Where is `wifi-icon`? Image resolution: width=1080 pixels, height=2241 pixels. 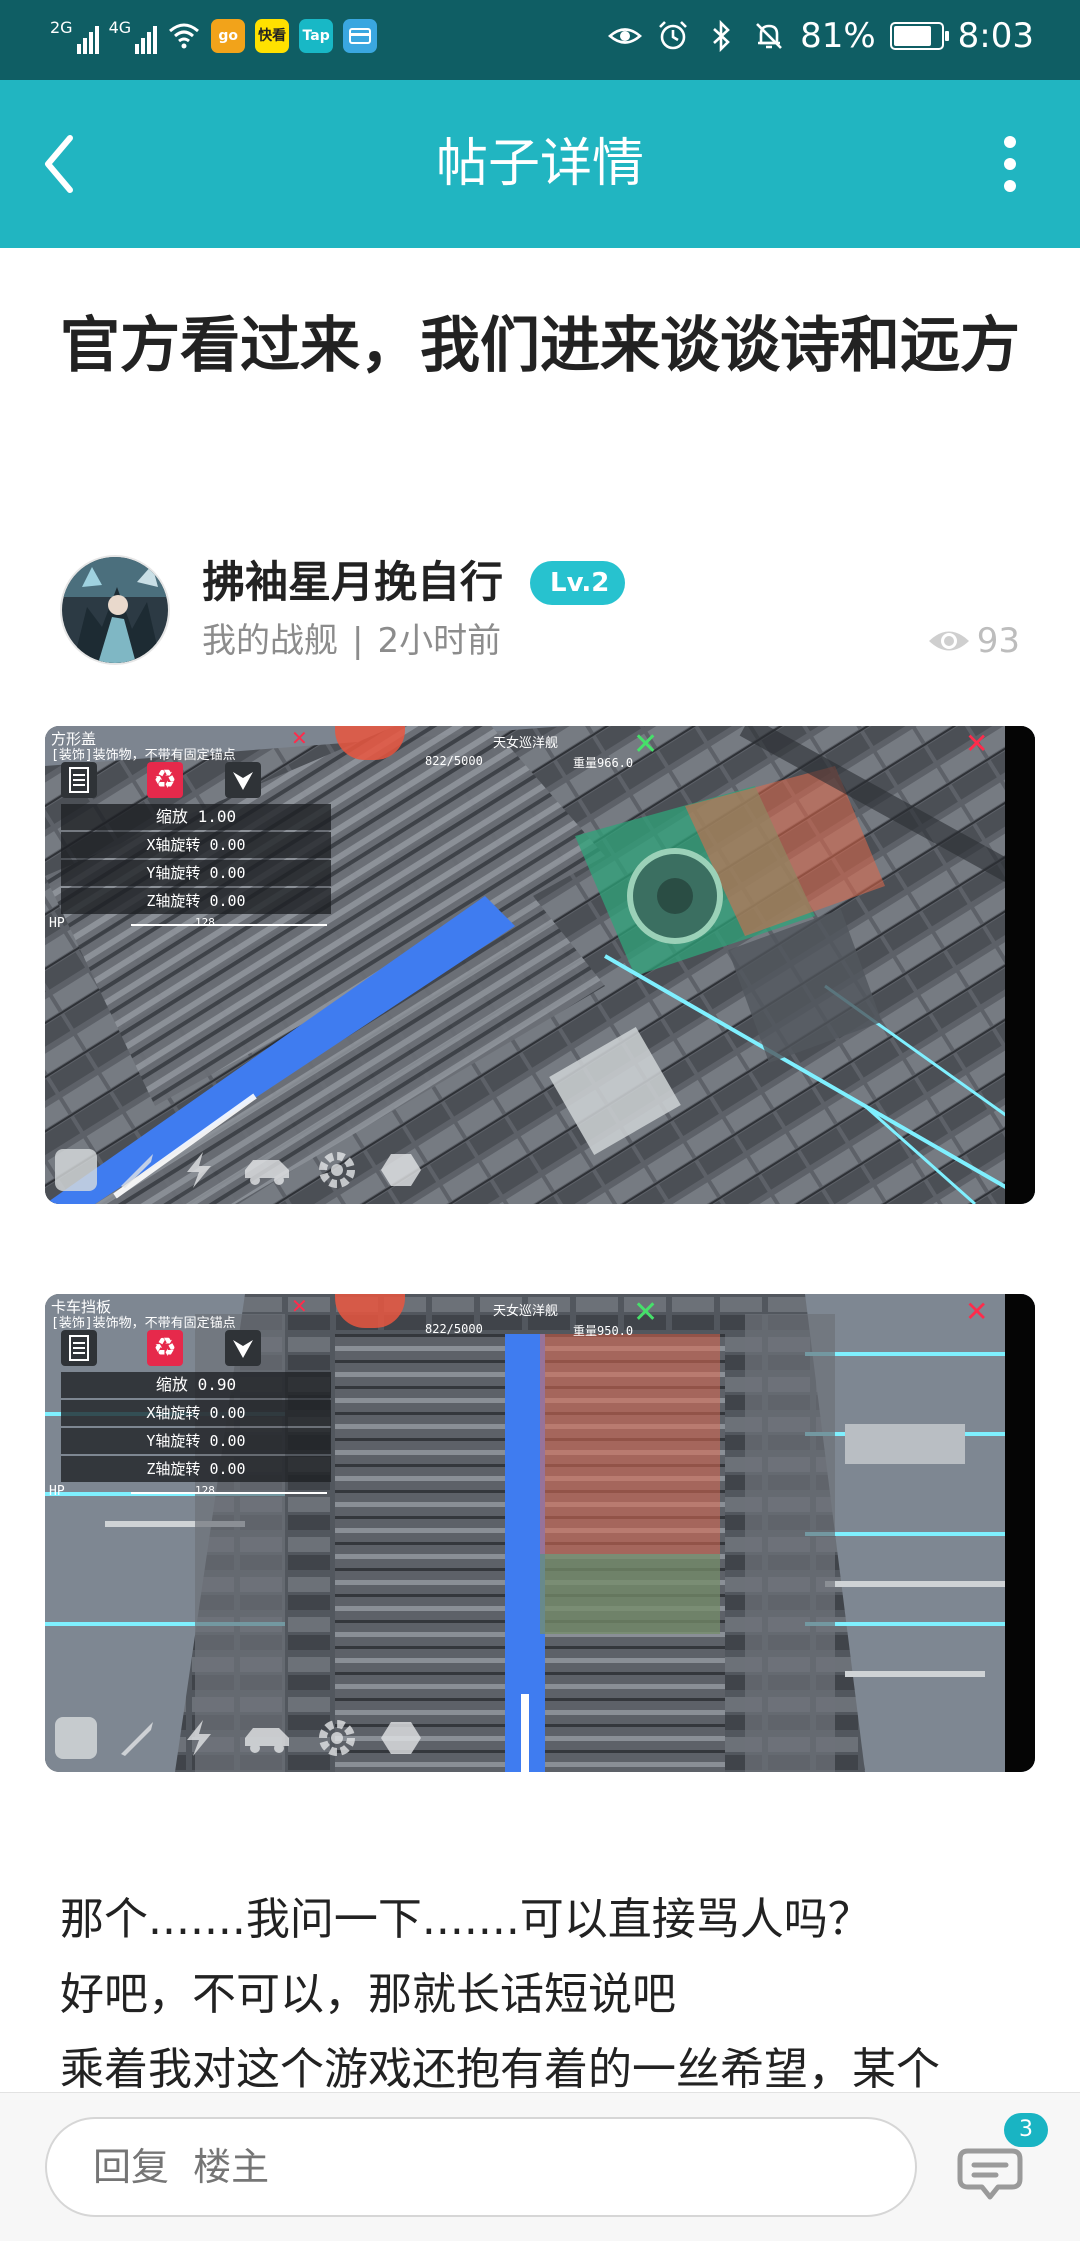
wifi-icon is located at coordinates (184, 36).